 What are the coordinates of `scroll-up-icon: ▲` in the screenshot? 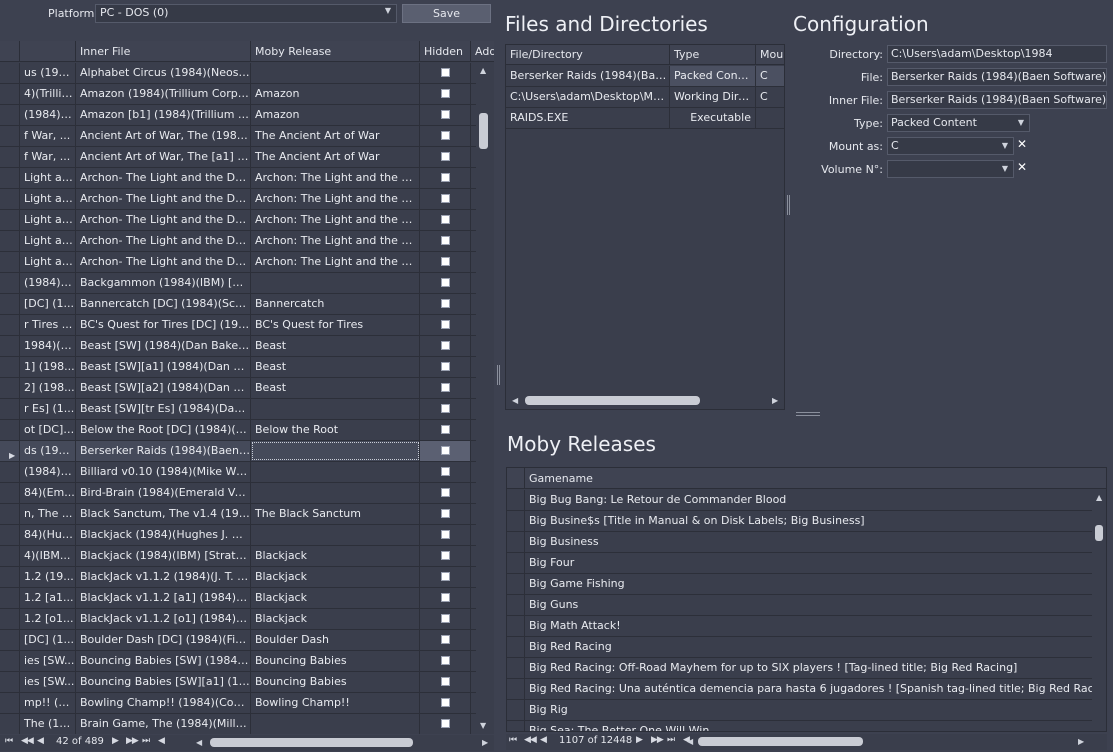 It's located at (1099, 497).